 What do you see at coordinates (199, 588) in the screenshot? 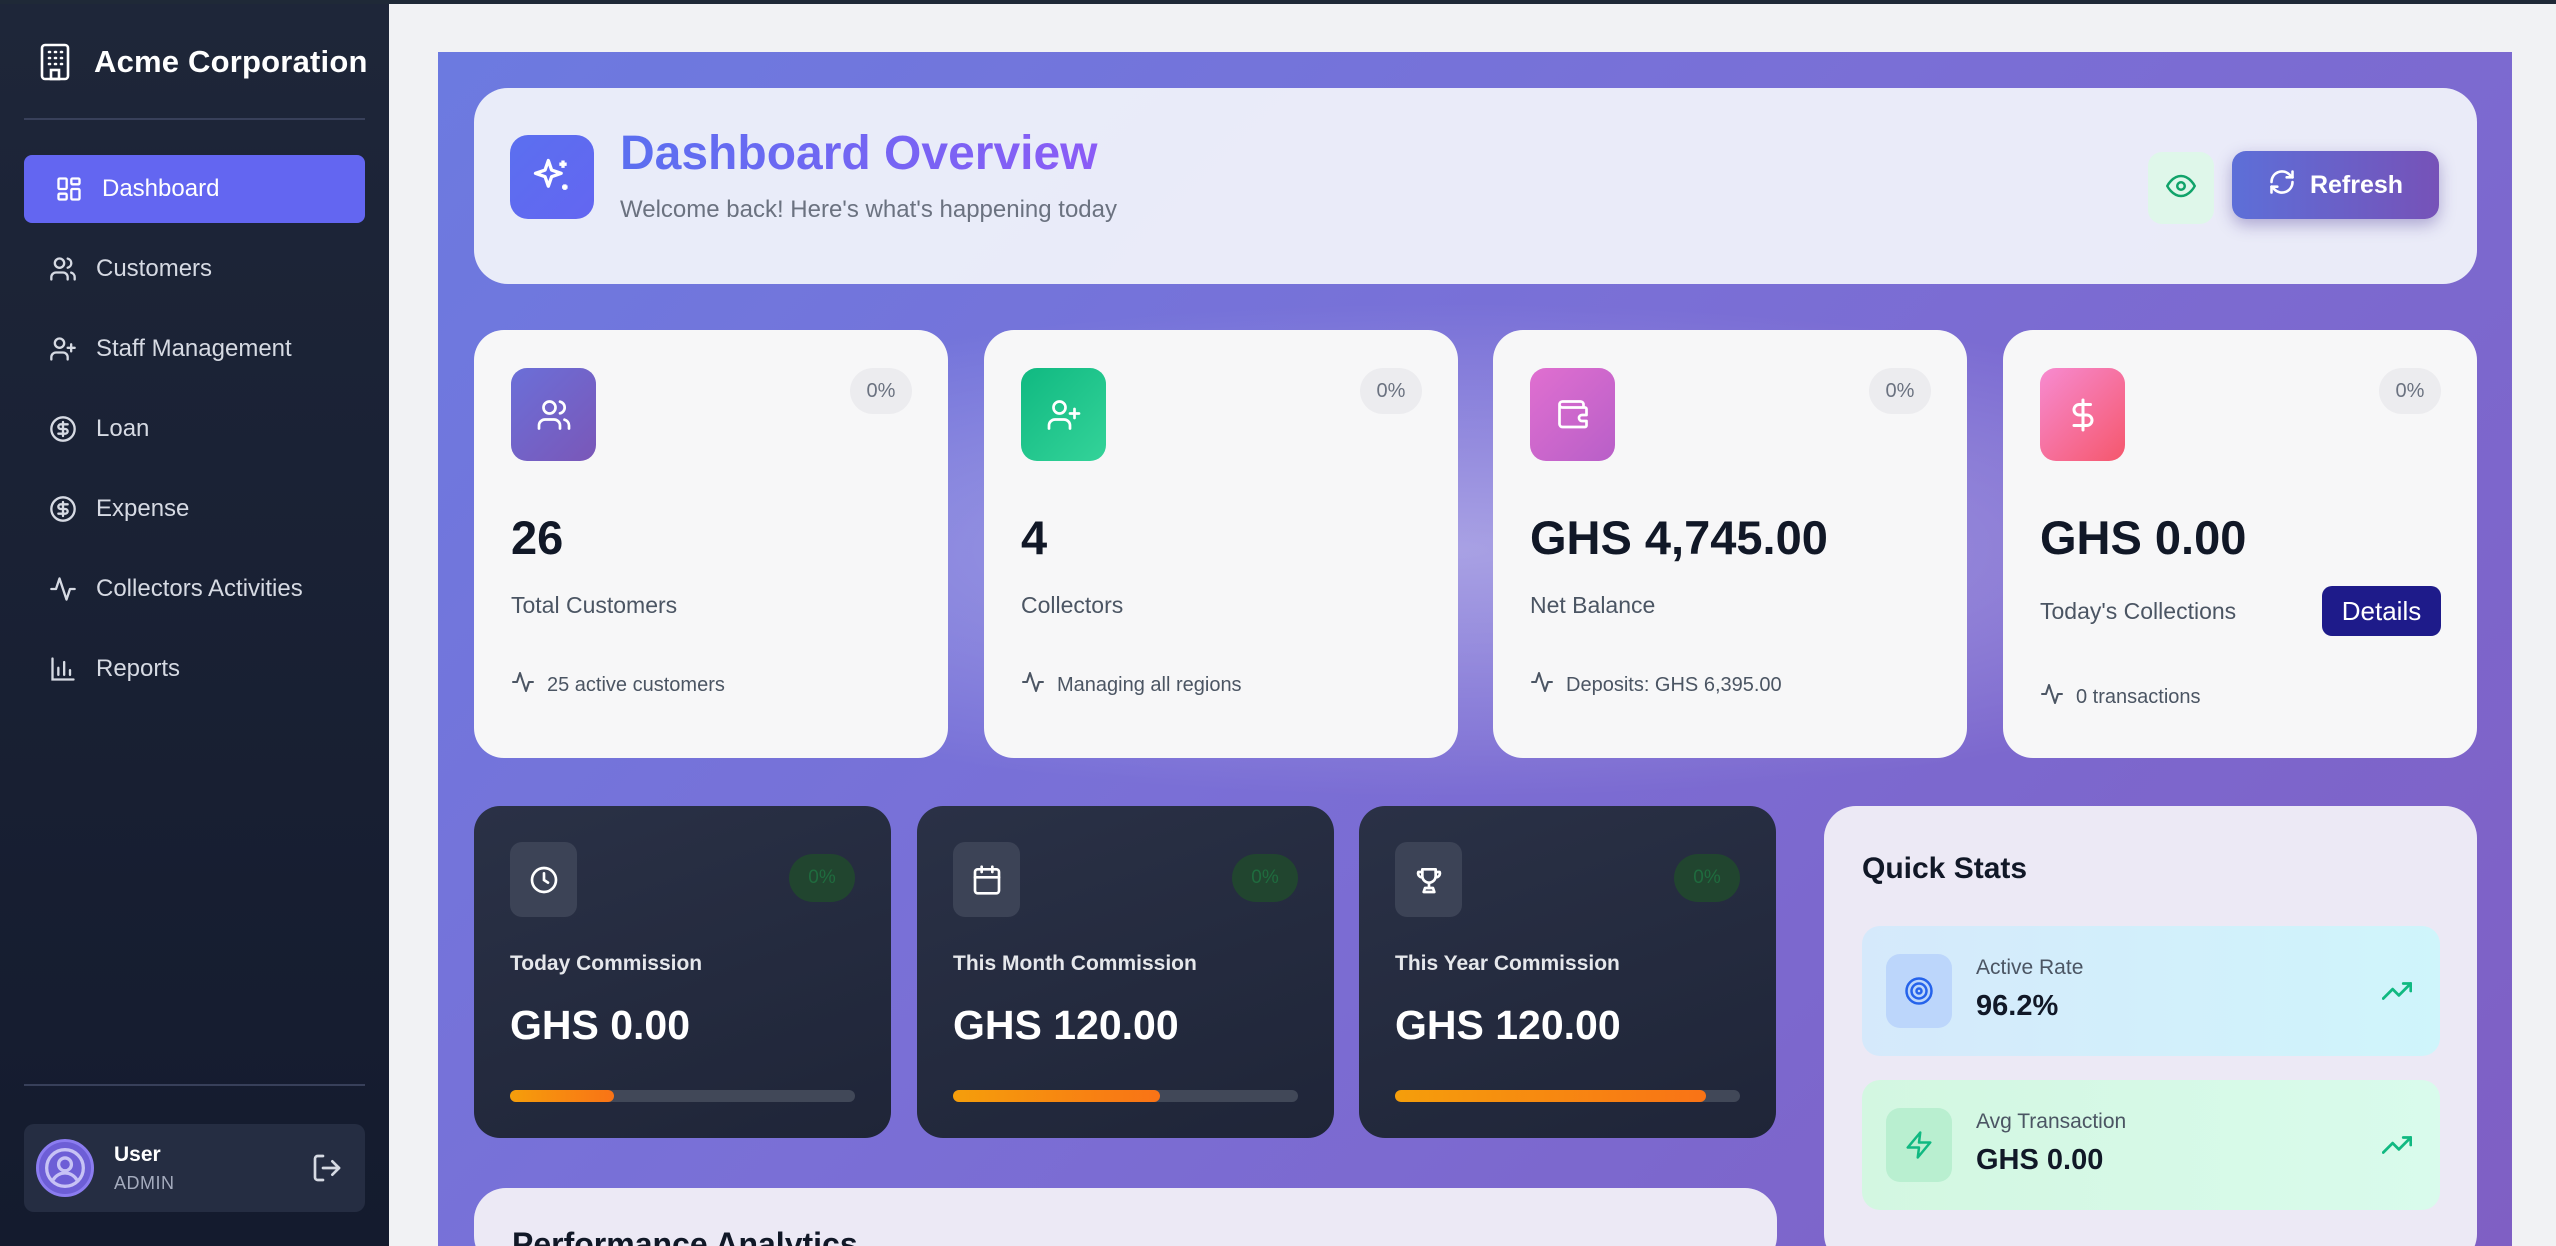
I see `sidebar-item-label: Collectors Activities` at bounding box center [199, 588].